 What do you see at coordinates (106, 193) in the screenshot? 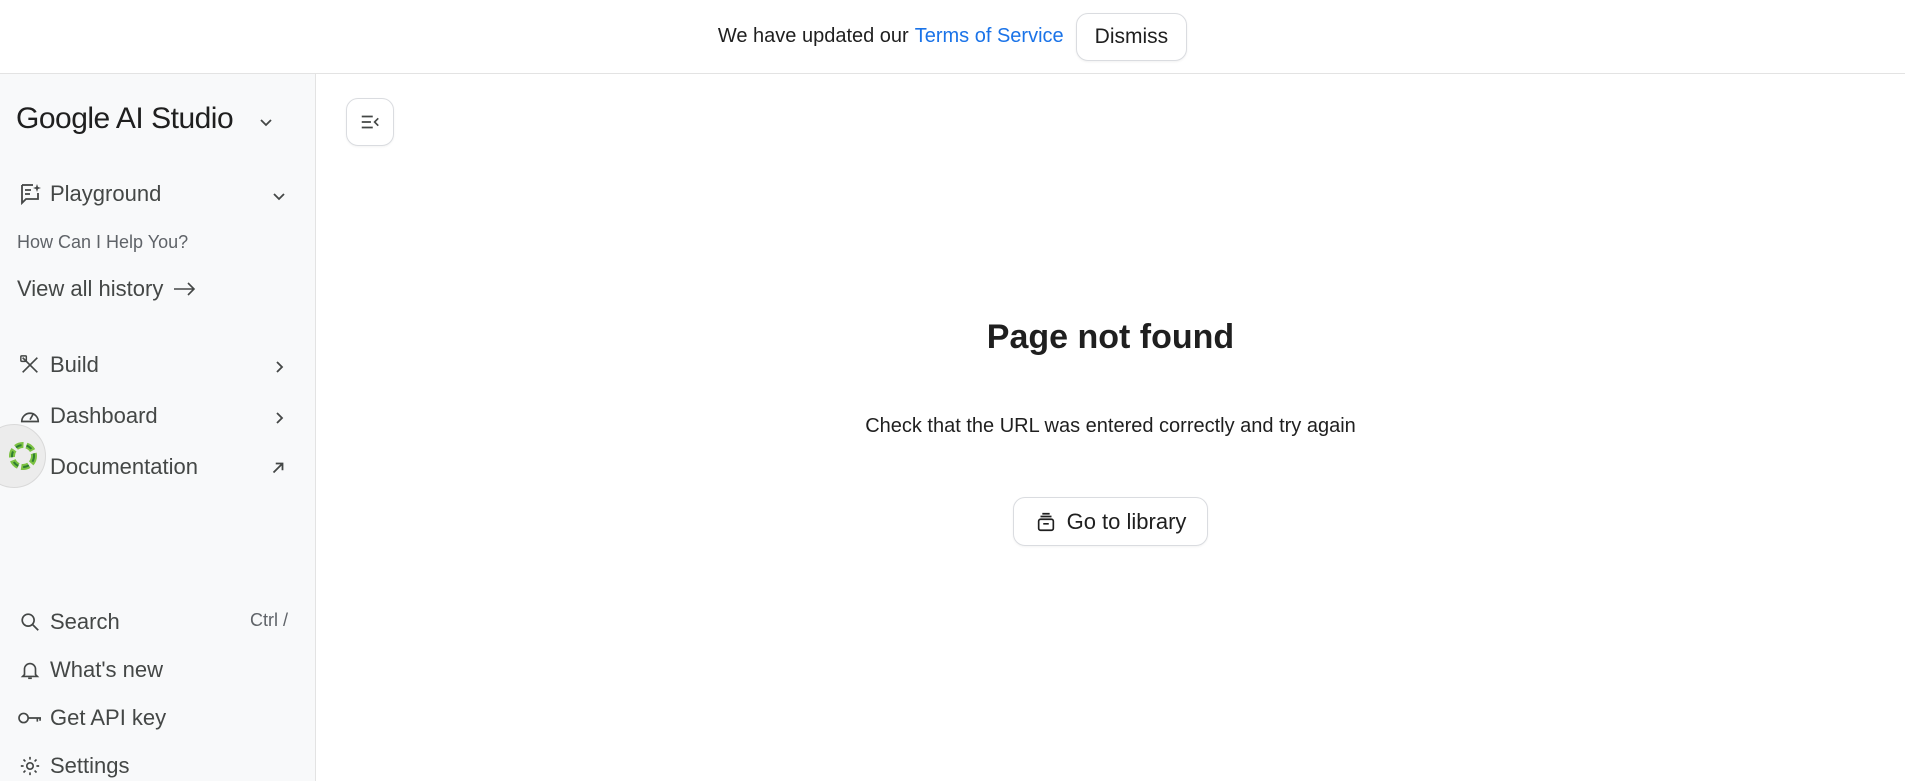
I see `sidebar-item-label: Playground` at bounding box center [106, 193].